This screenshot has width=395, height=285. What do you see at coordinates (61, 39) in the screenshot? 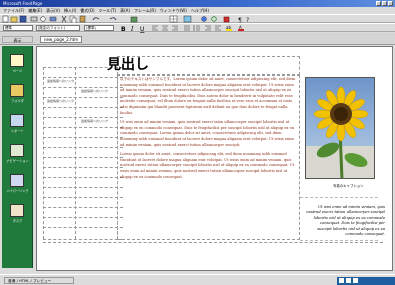
I see `document-tab: new_page_2.htm` at bounding box center [61, 39].